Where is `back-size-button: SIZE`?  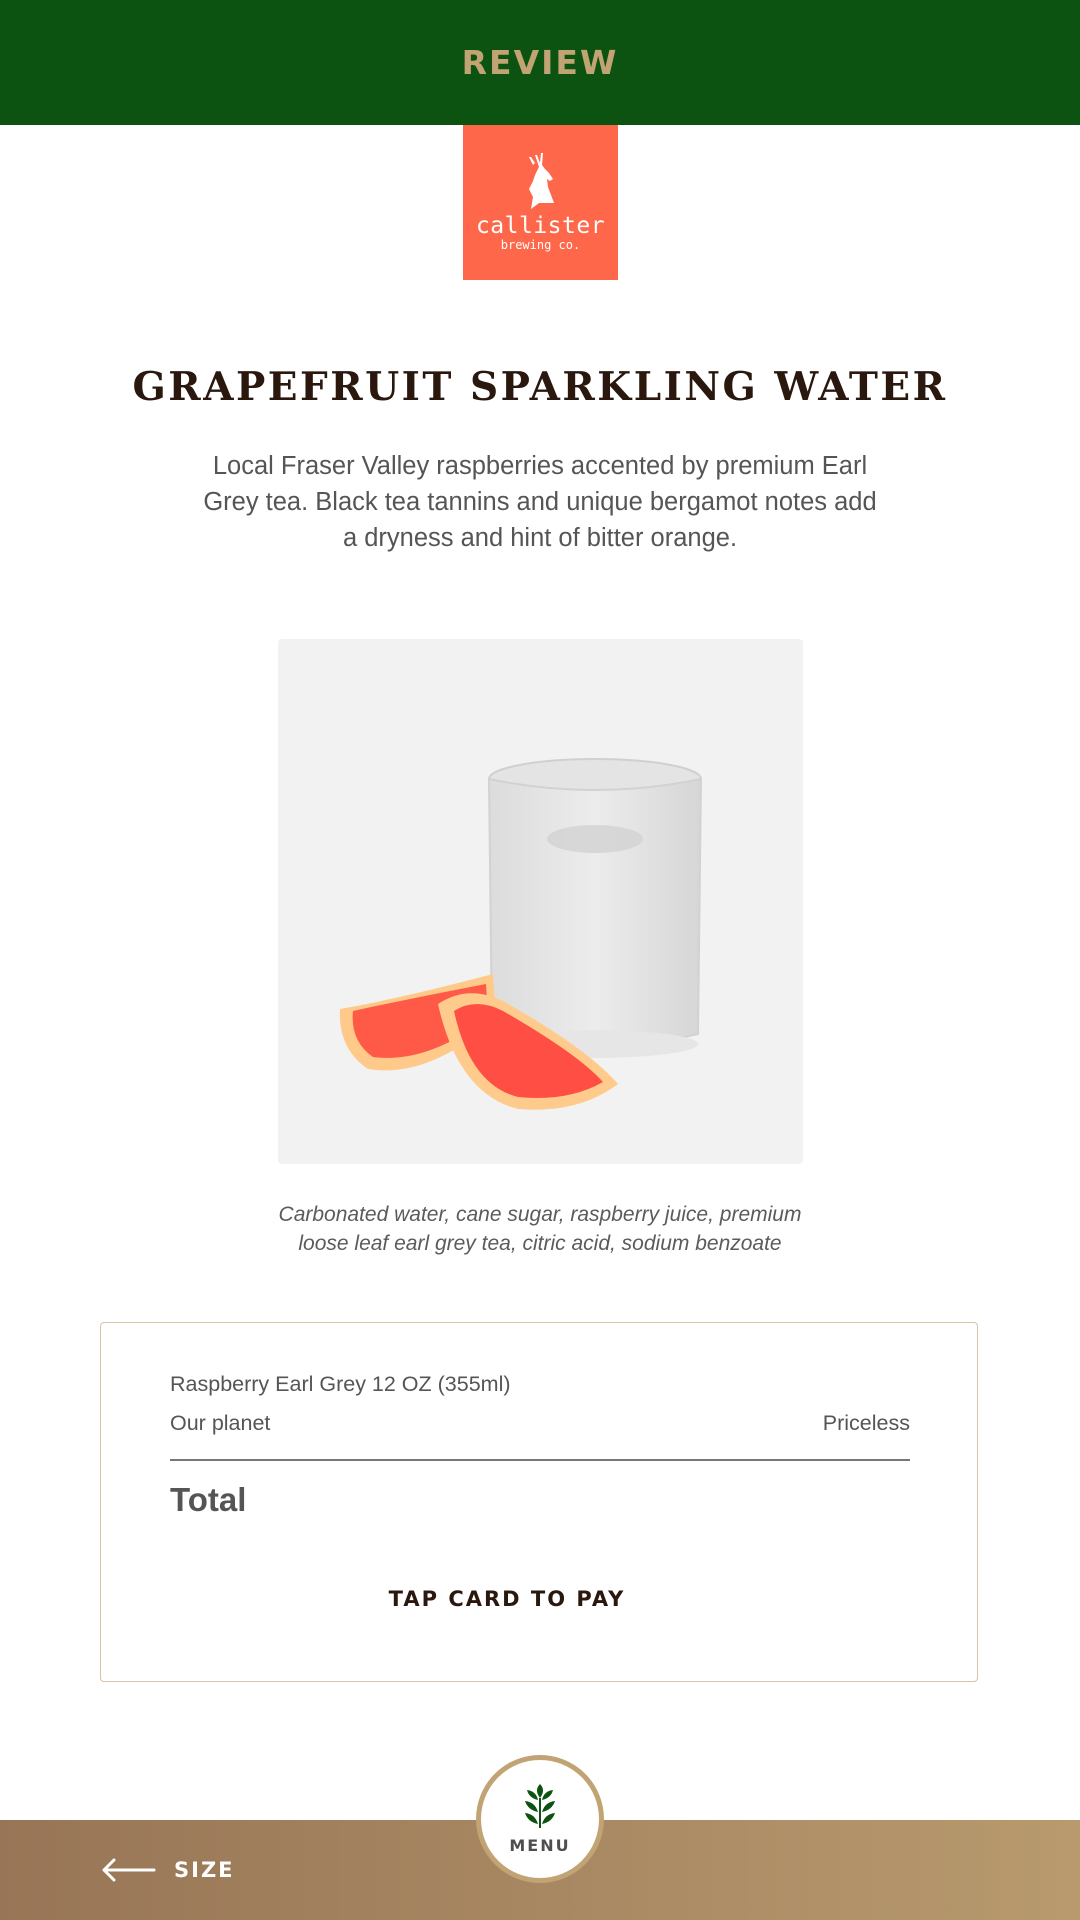
back-size-button: SIZE is located at coordinates (167, 1870).